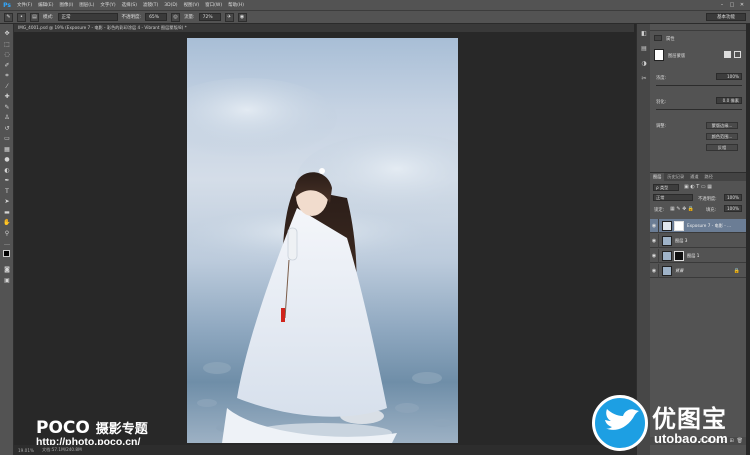  What do you see at coordinates (7, 269) in the screenshot?
I see `quick-mask-icon: ◙` at bounding box center [7, 269].